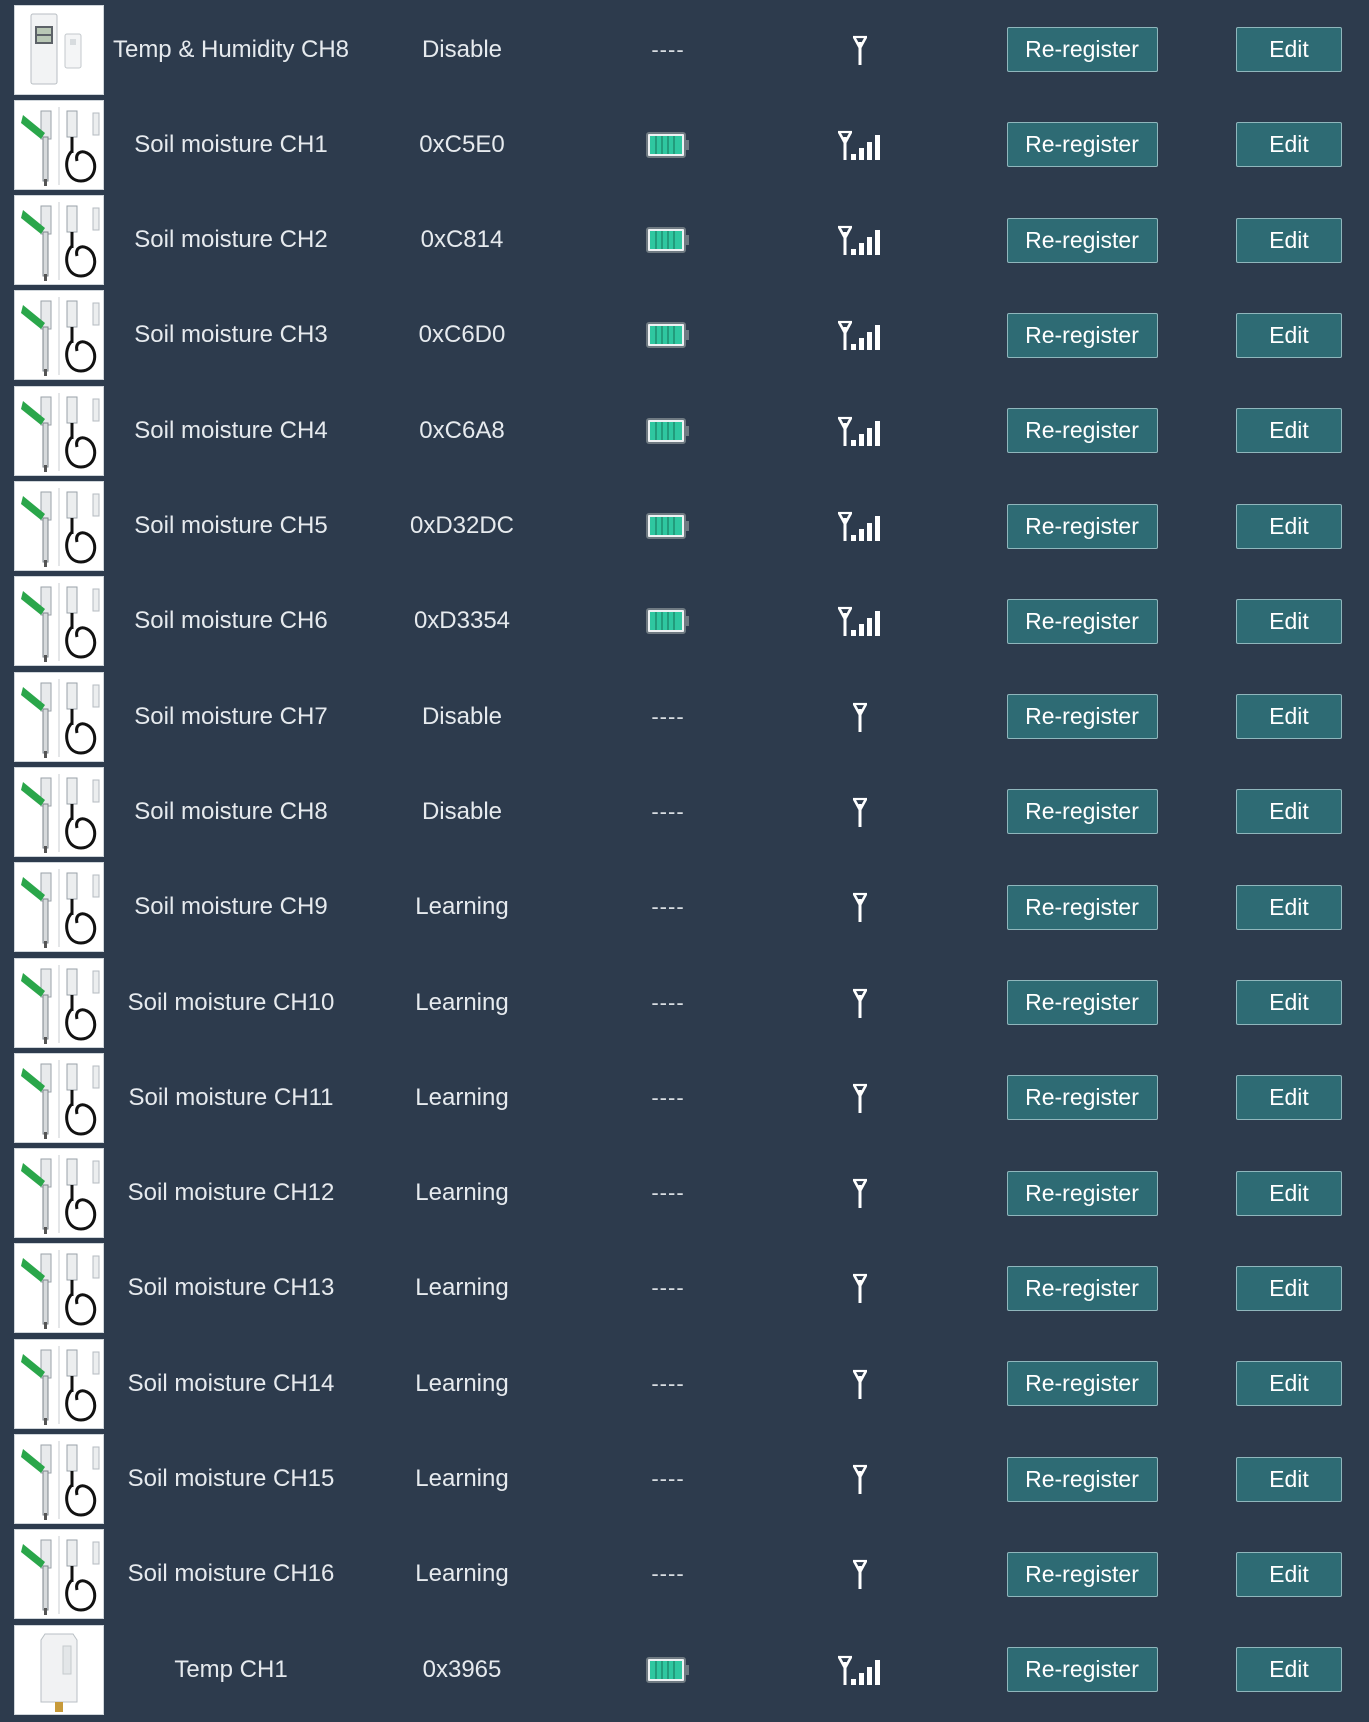 This screenshot has height=1722, width=1369. I want to click on sensor-name: Soil moisture CH15, so click(231, 1478).